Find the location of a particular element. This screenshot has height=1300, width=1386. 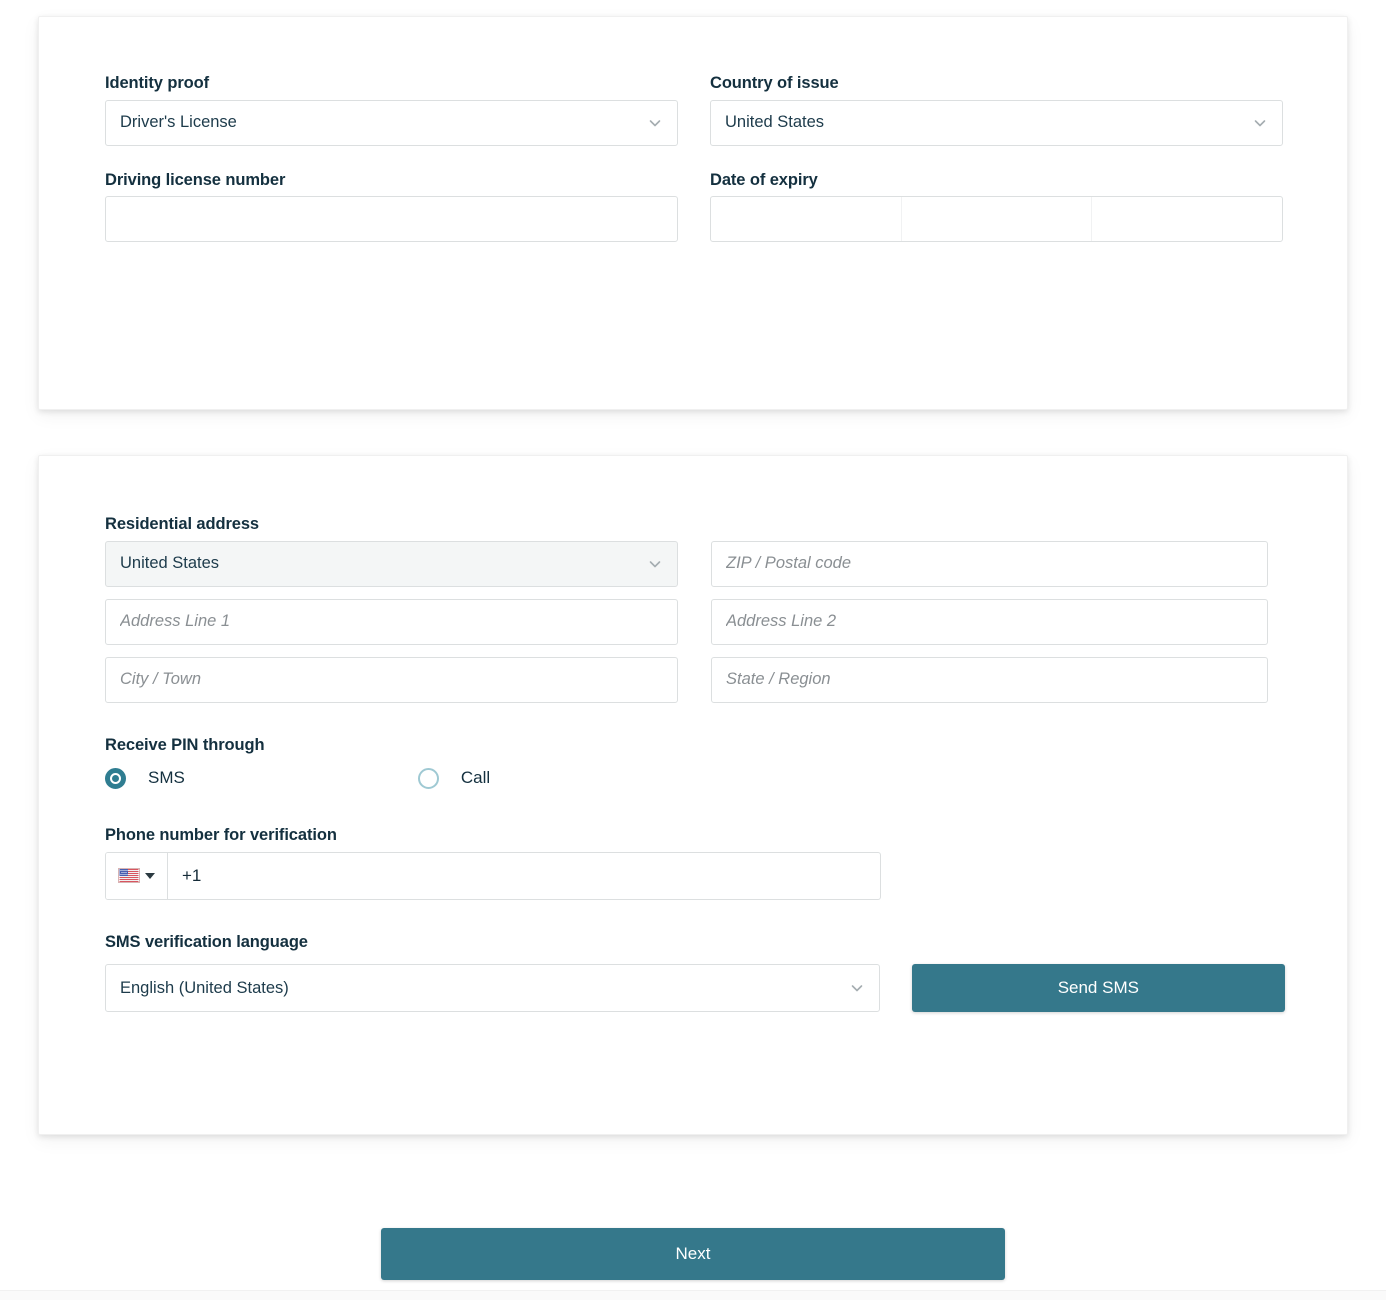

phone-number-value: +1 is located at coordinates (192, 875).